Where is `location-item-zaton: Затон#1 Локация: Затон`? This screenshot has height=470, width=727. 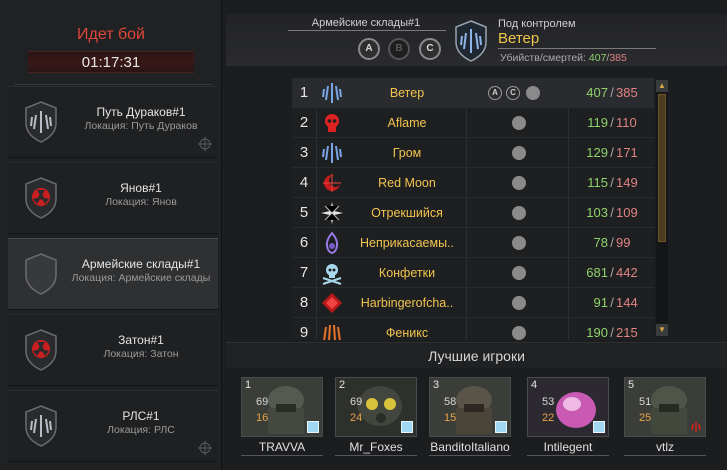
location-item-zaton: Затон#1 Локация: Затон is located at coordinates (113, 350).